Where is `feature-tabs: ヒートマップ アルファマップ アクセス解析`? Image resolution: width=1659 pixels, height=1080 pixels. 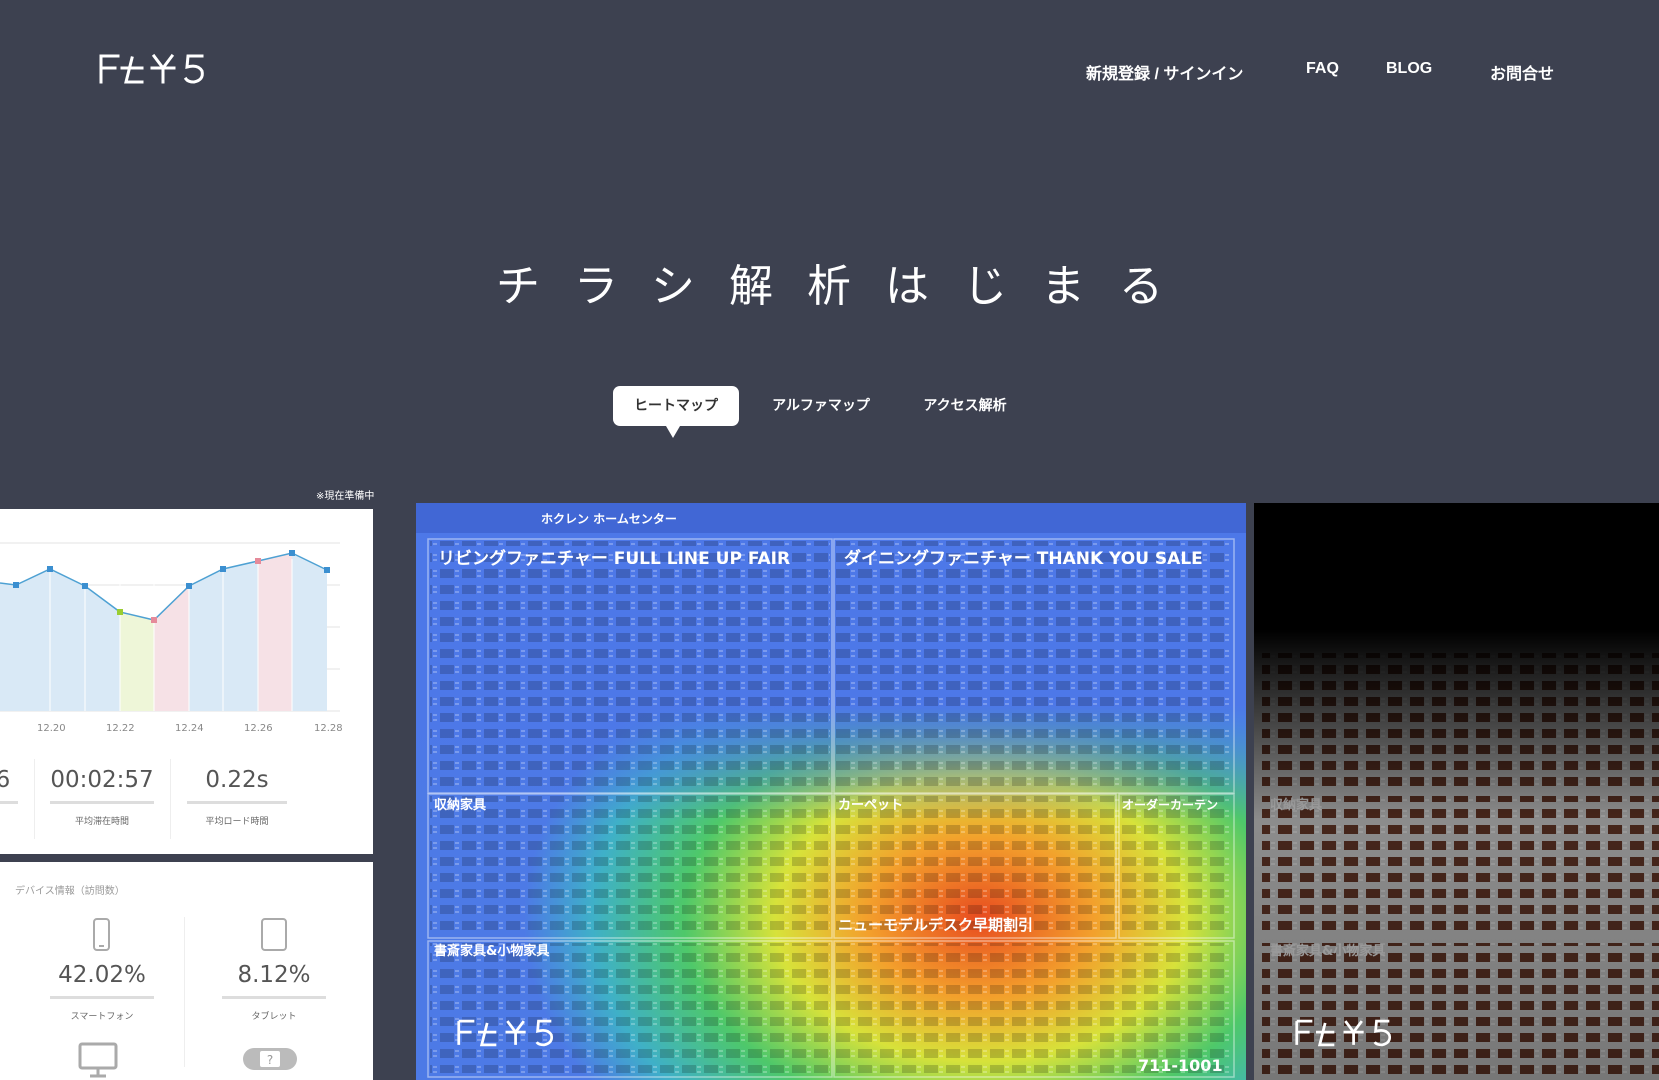 feature-tabs: ヒートマップ アルファマップ アクセス解析 is located at coordinates (829, 412).